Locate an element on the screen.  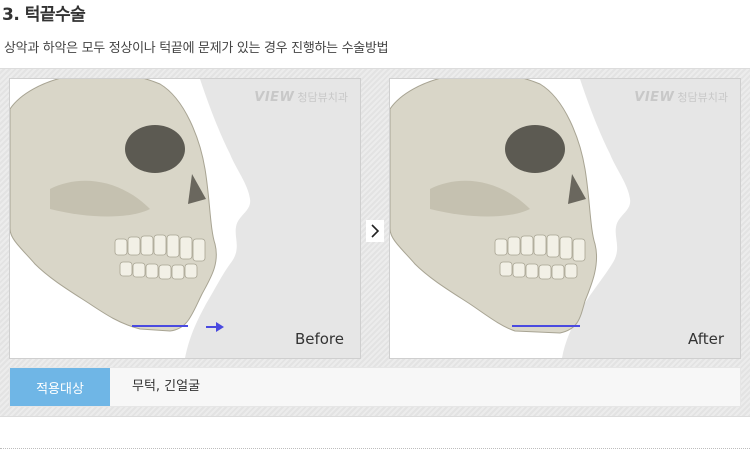
target-info-bar: 적용대상 무턱, 긴얼굴 is located at coordinates (375, 387).